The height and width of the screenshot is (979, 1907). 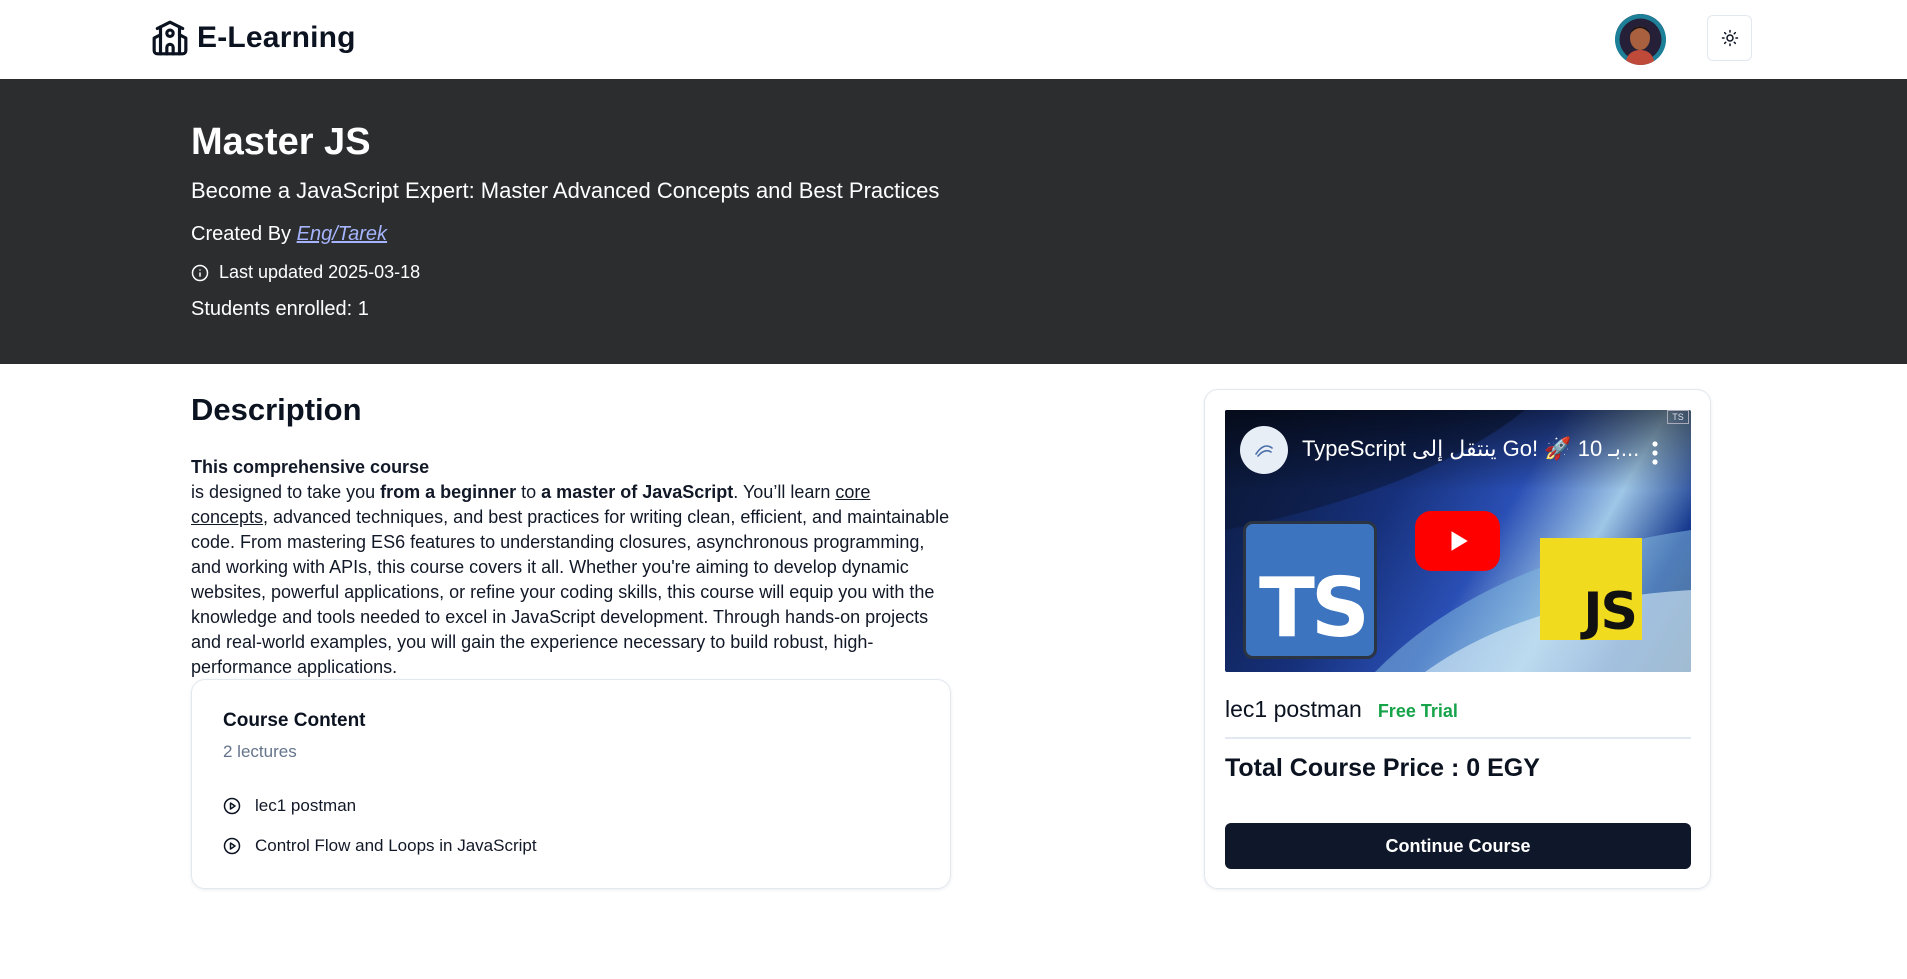 I want to click on description-heading: Description, so click(x=276, y=409).